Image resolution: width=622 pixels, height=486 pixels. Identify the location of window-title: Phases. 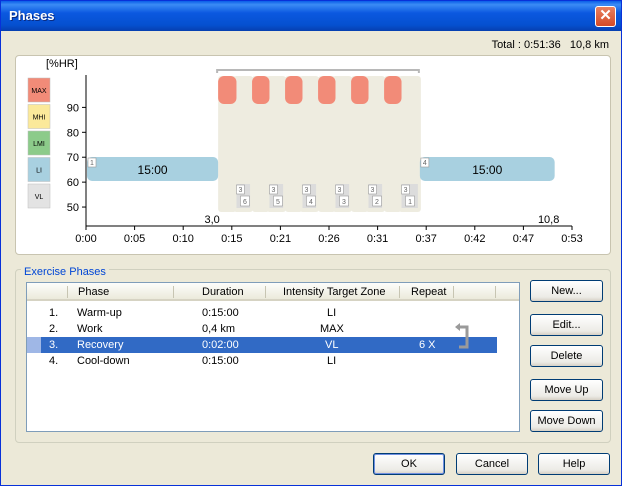
(32, 15).